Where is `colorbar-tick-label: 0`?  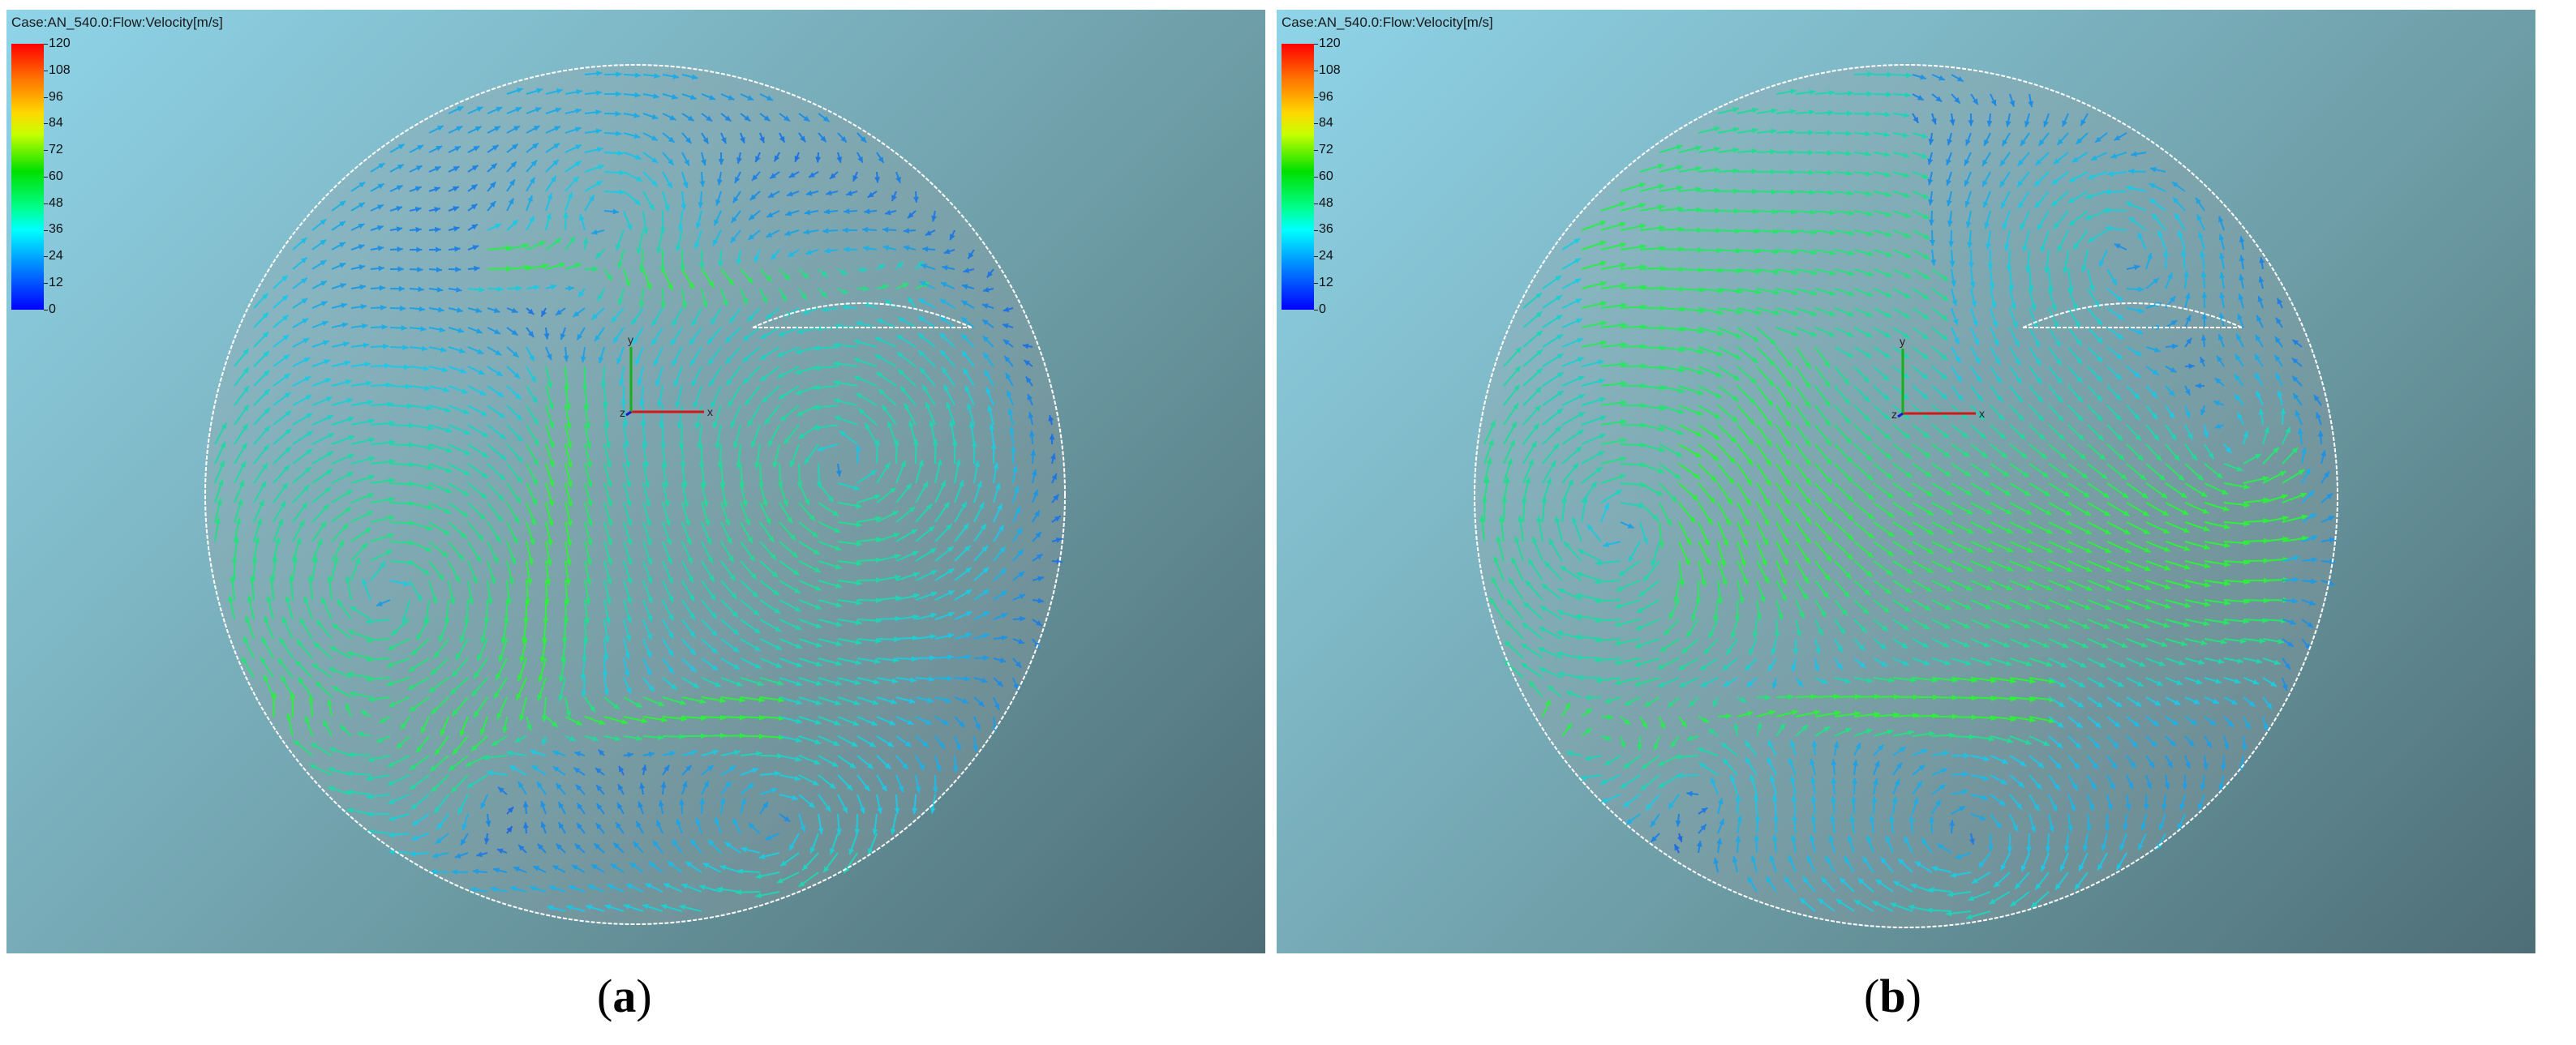
colorbar-tick-label: 0 is located at coordinates (52, 309).